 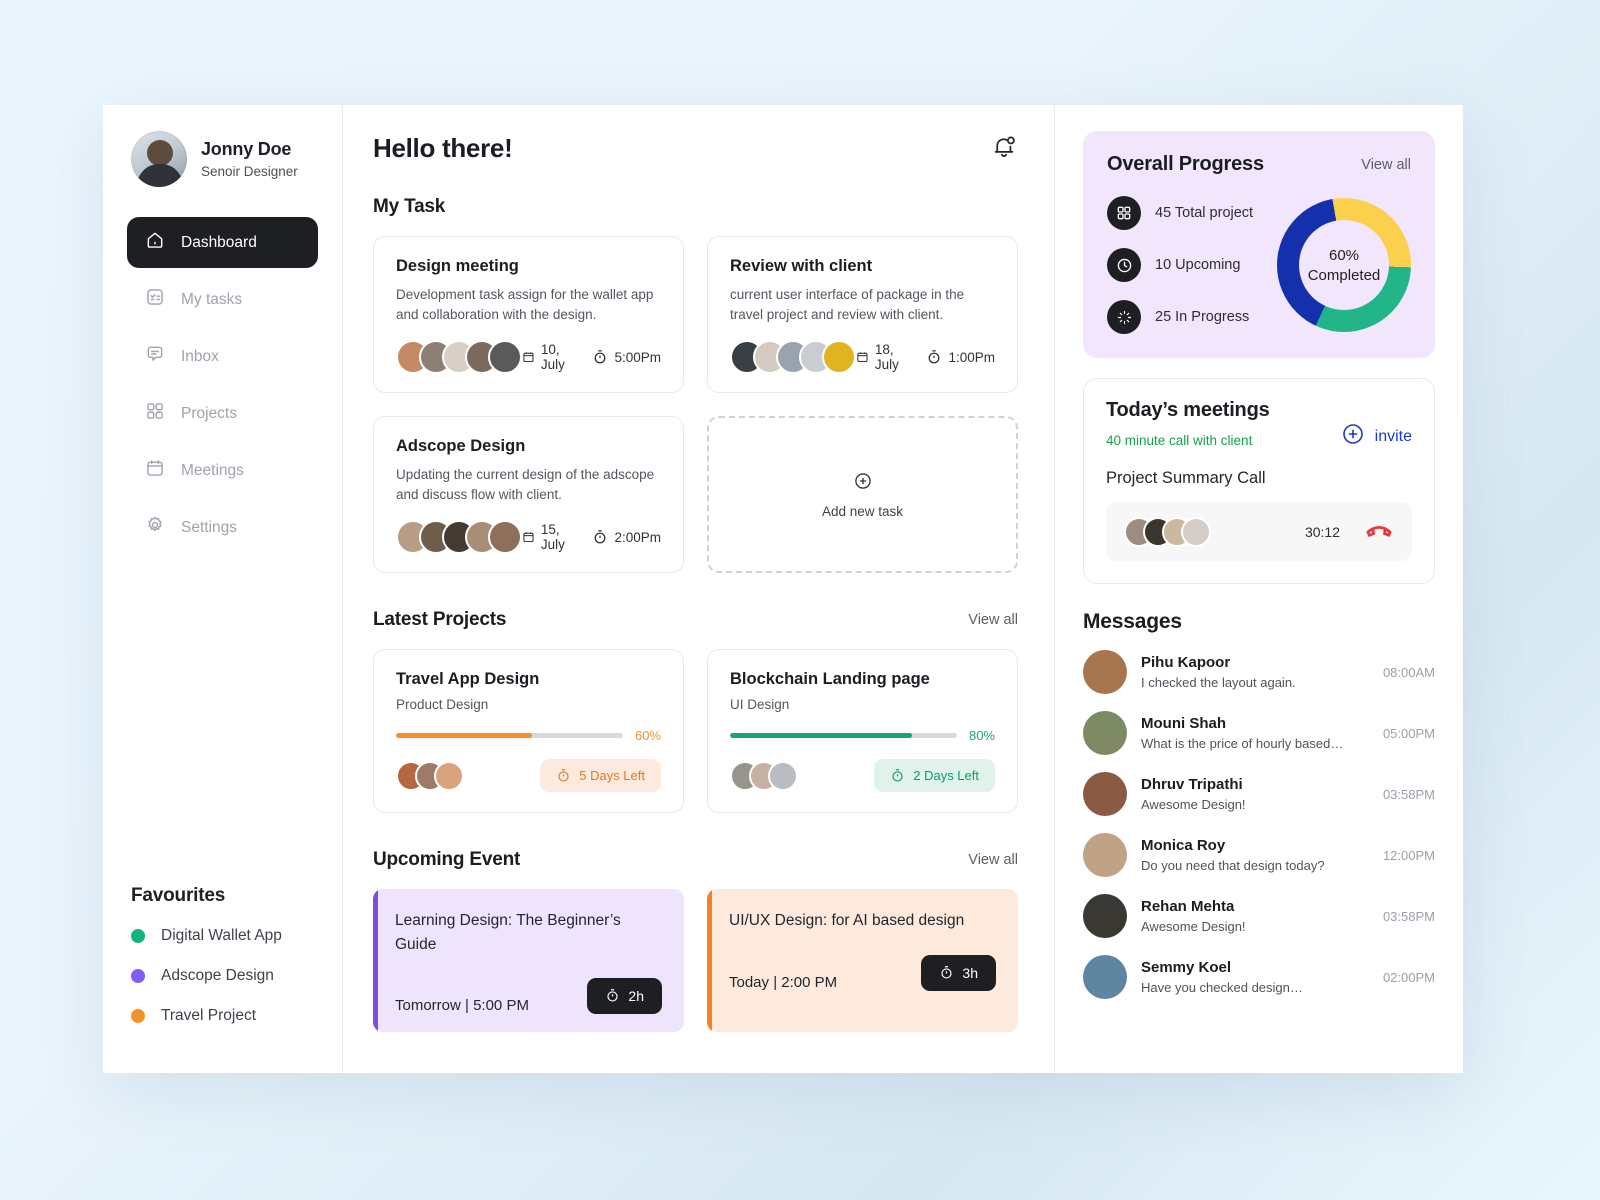 What do you see at coordinates (884, 357) in the screenshot?
I see `task-date: 18, July` at bounding box center [884, 357].